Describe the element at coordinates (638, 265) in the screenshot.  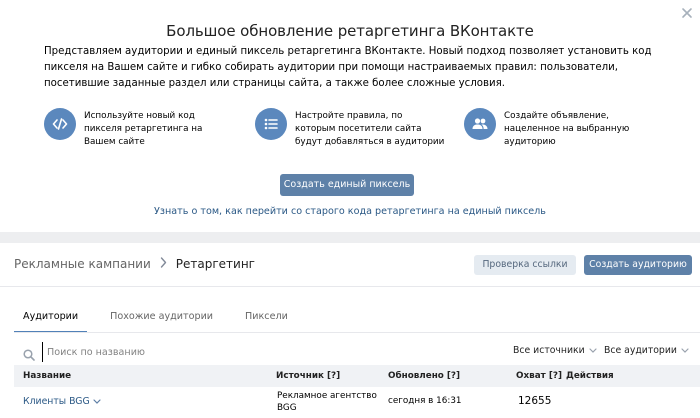
I see `create-audience-button: Создать аудиторию` at that location.